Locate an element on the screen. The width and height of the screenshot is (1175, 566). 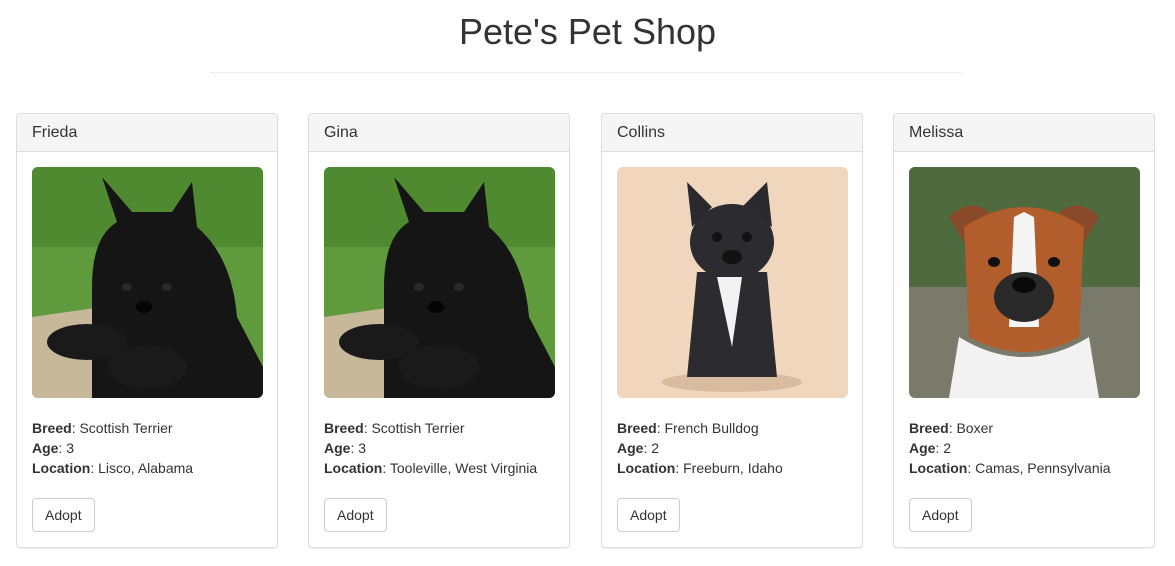
breed-value: Boxer is located at coordinates (975, 428).